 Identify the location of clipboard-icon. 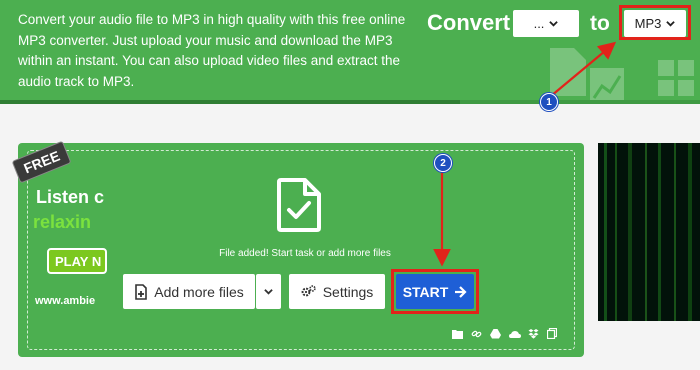
(552, 333).